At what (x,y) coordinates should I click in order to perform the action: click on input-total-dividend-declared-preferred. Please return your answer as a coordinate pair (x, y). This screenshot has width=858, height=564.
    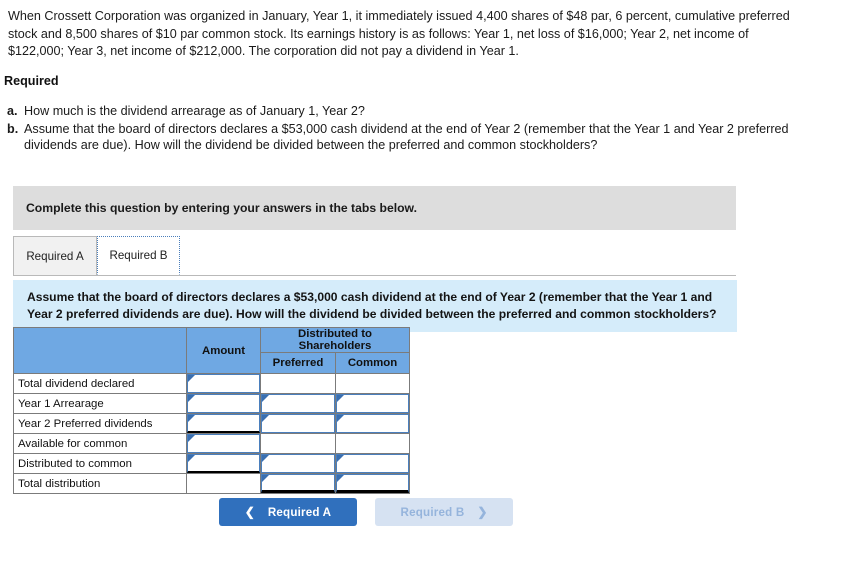
    Looking at the image, I should click on (298, 383).